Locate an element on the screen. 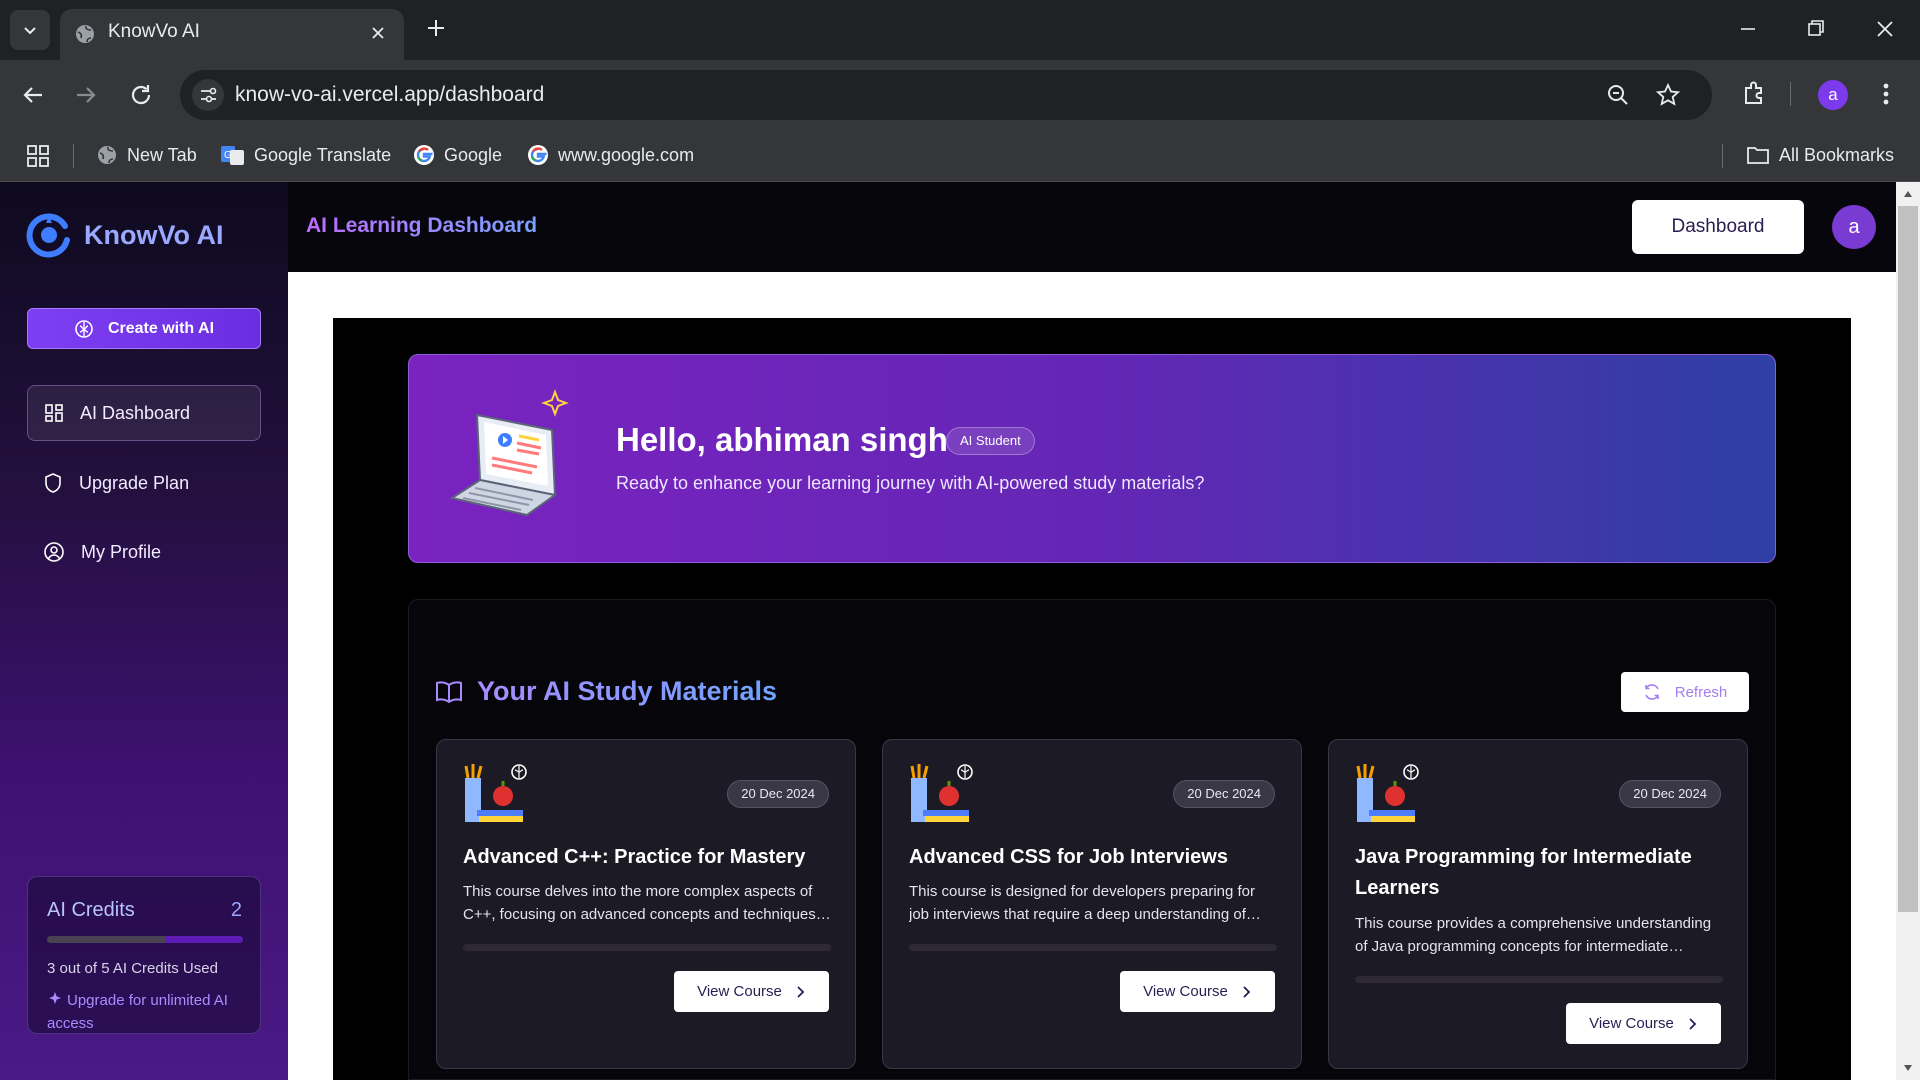 This screenshot has height=1080, width=1920. bookmark-label: www.google.com is located at coordinates (626, 154).